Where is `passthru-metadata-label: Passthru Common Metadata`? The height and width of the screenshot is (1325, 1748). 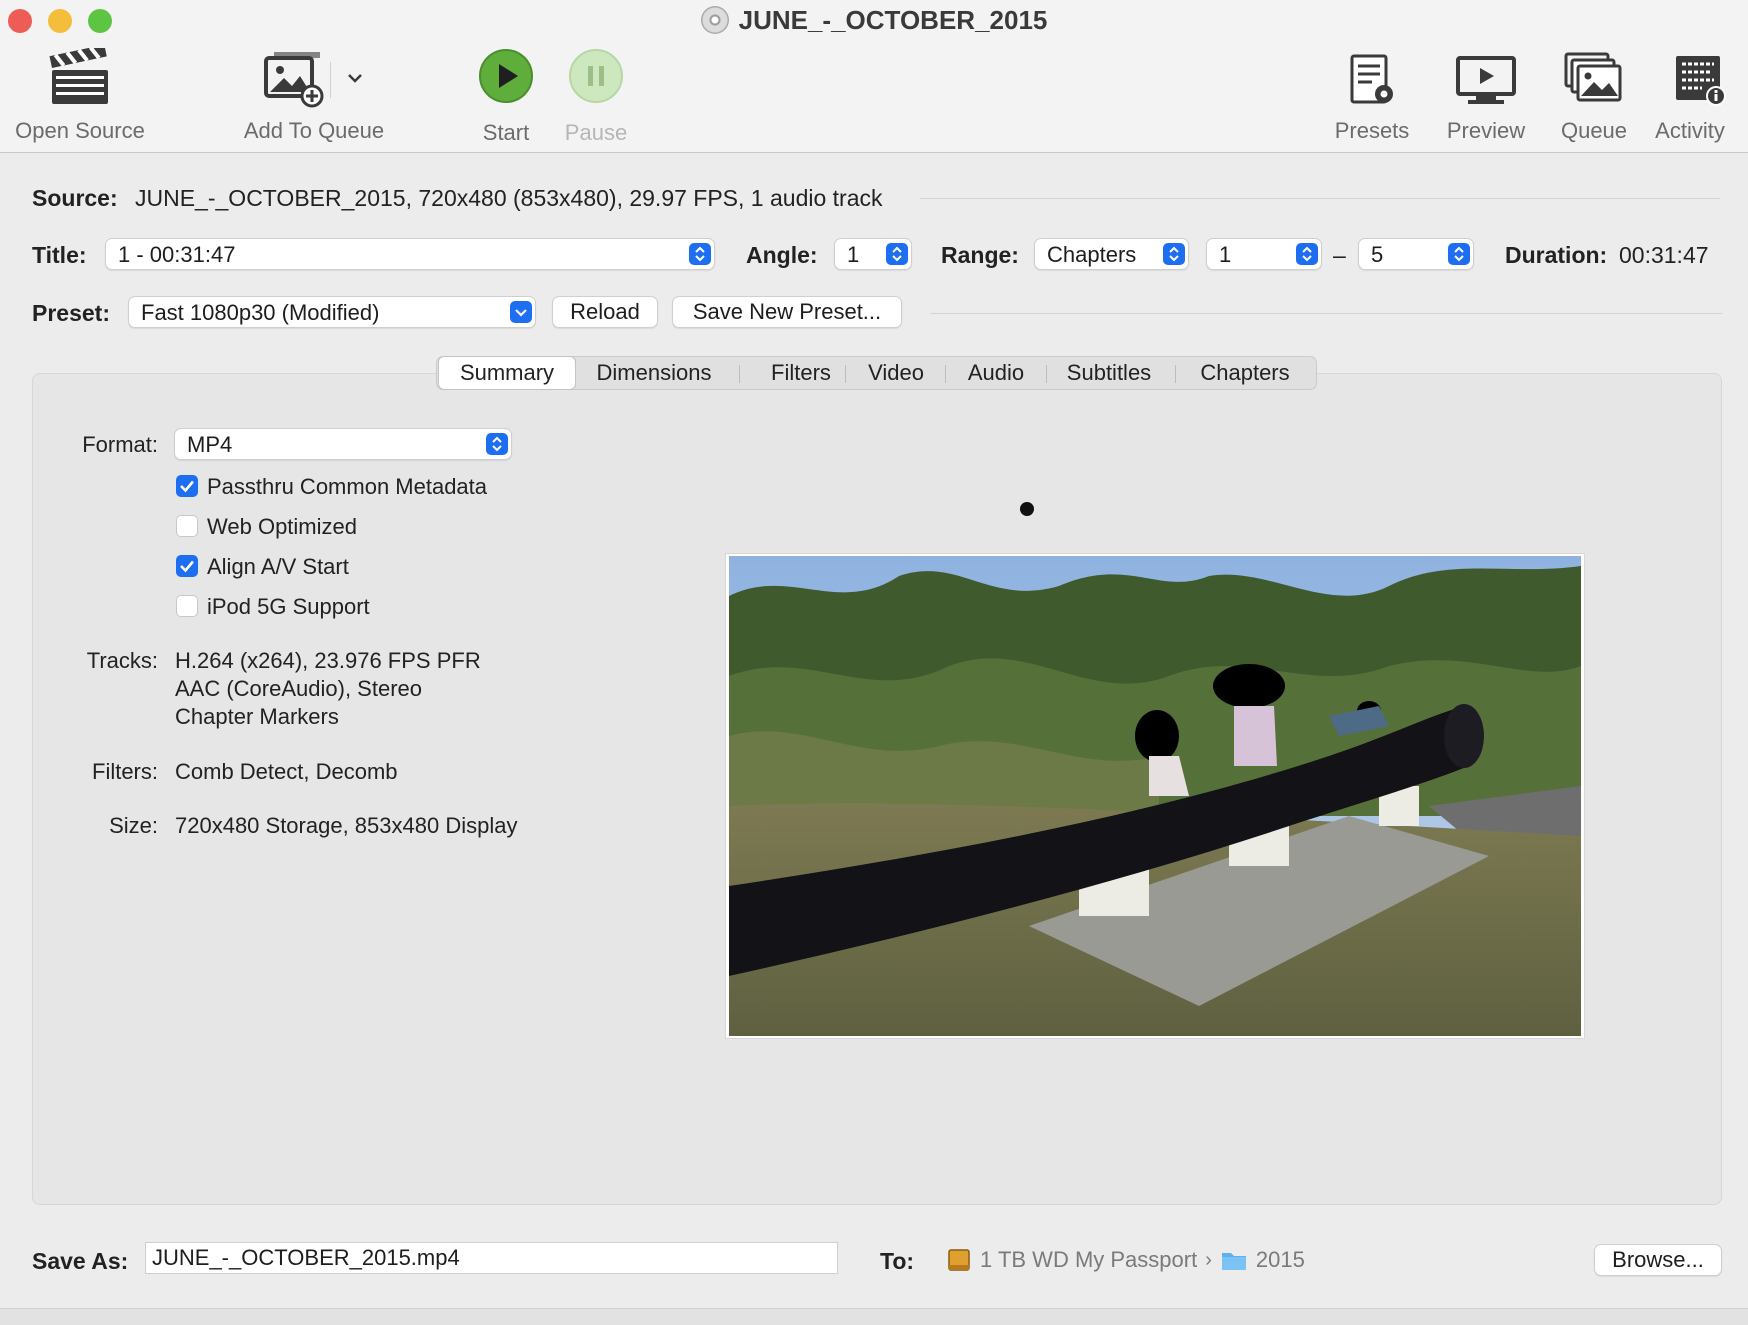 passthru-metadata-label: Passthru Common Metadata is located at coordinates (347, 486).